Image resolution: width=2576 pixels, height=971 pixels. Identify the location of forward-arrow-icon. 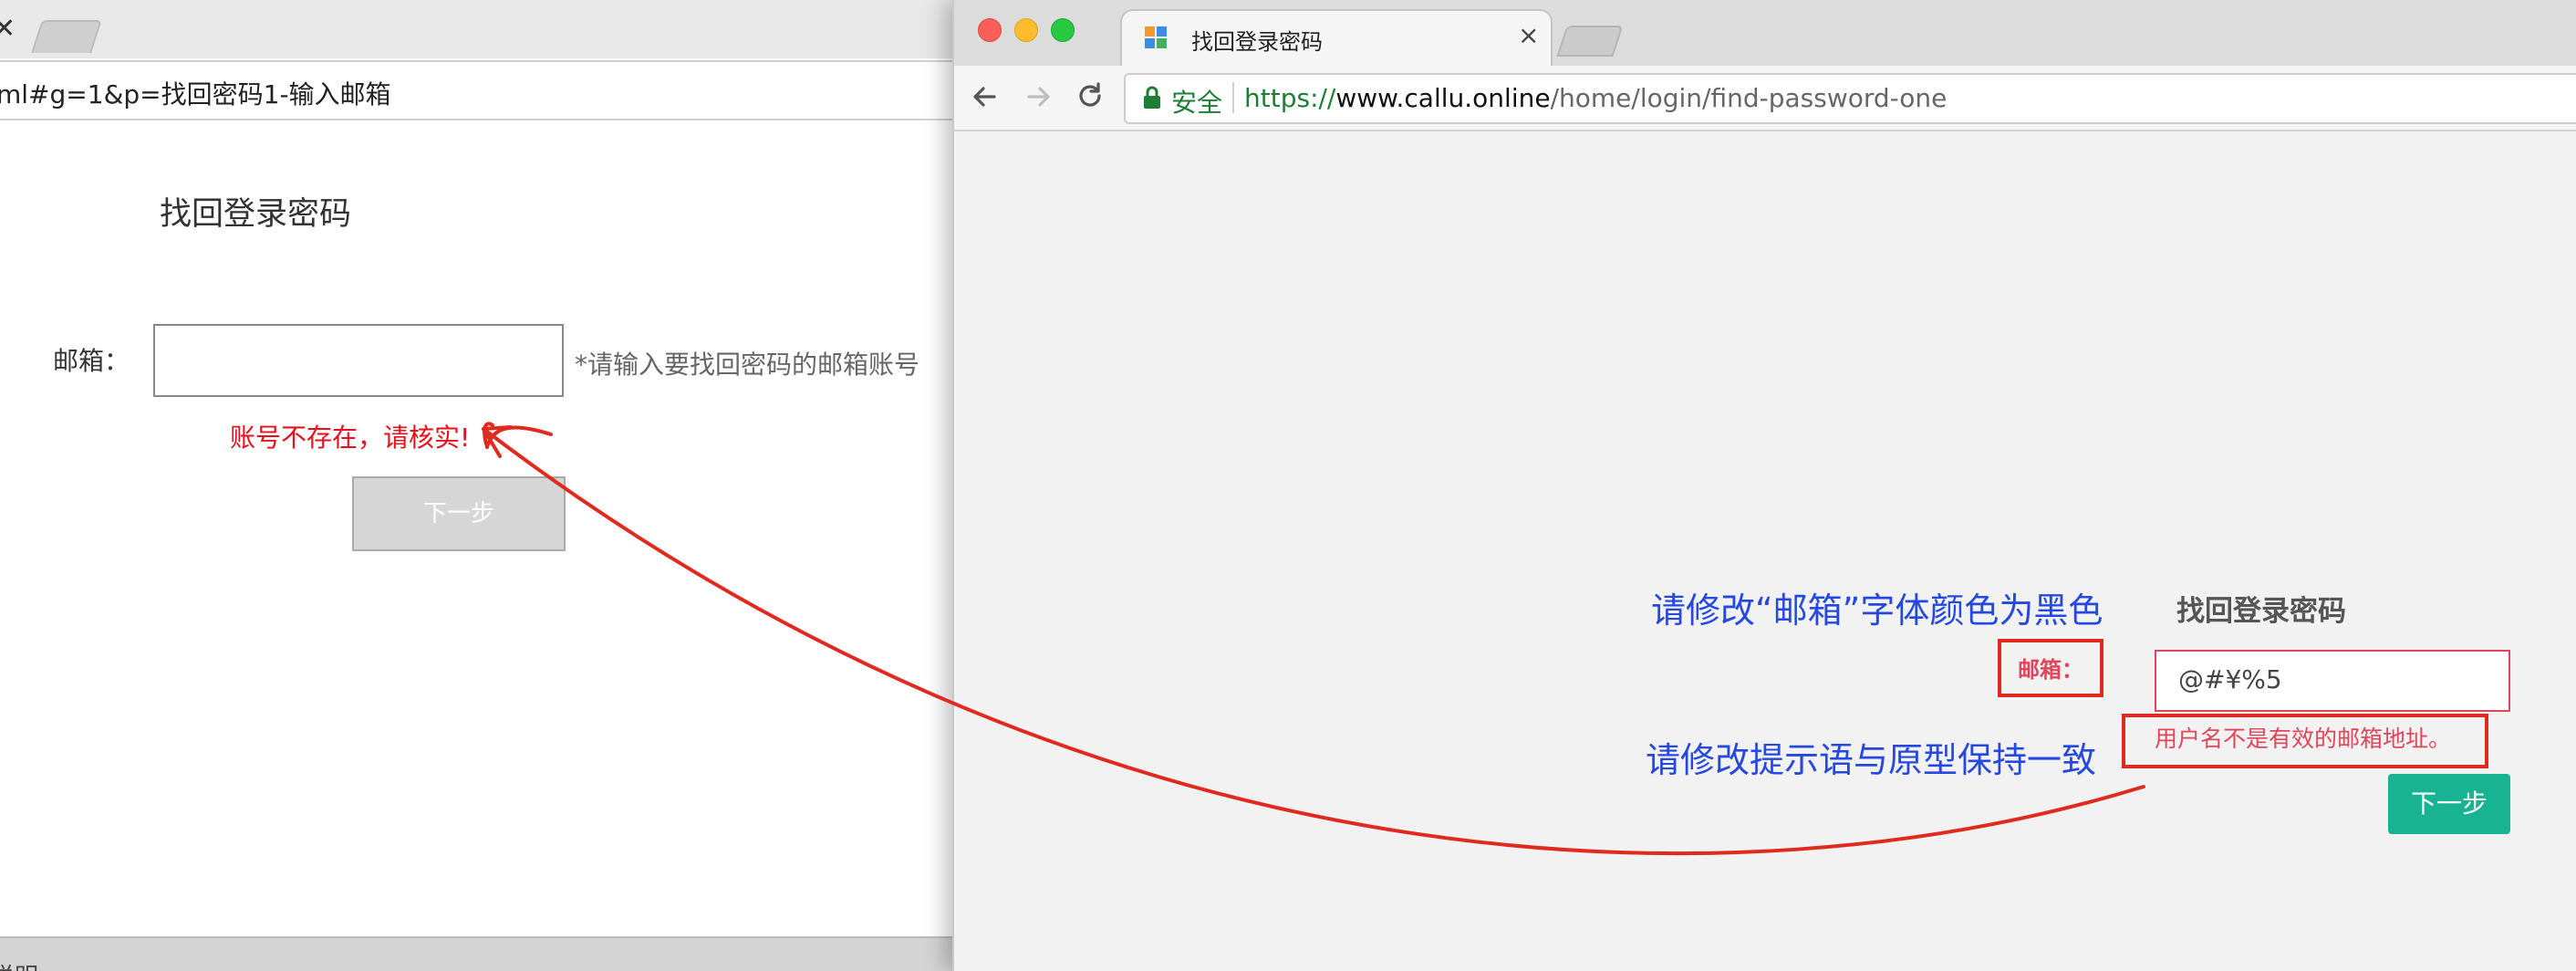
(1038, 96).